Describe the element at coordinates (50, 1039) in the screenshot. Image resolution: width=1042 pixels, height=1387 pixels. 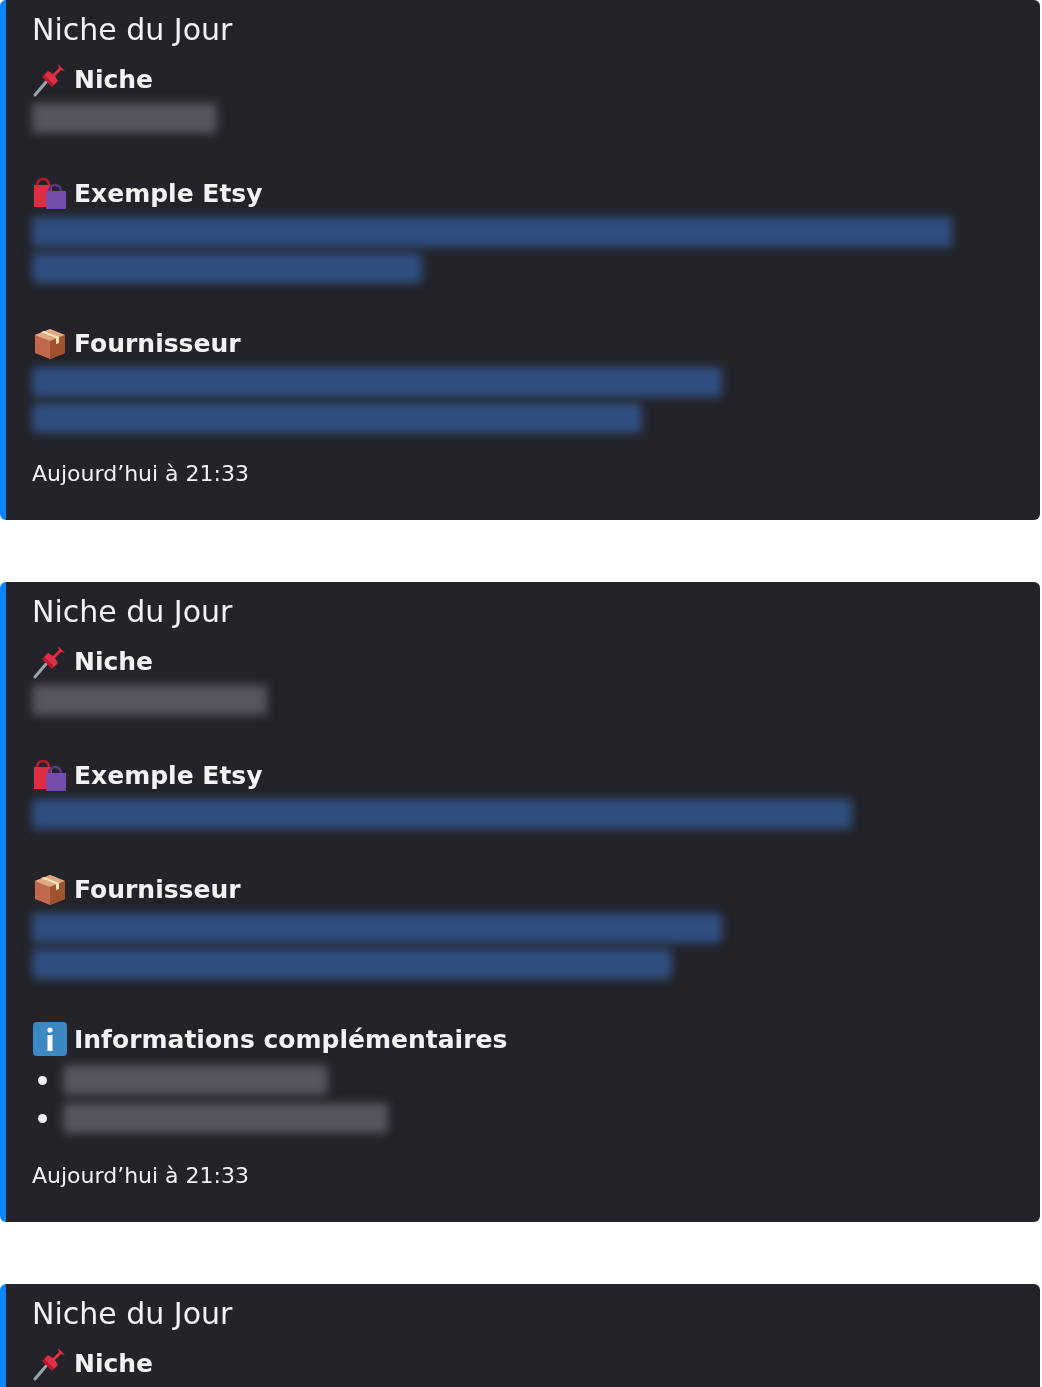
I see `info-icon` at that location.